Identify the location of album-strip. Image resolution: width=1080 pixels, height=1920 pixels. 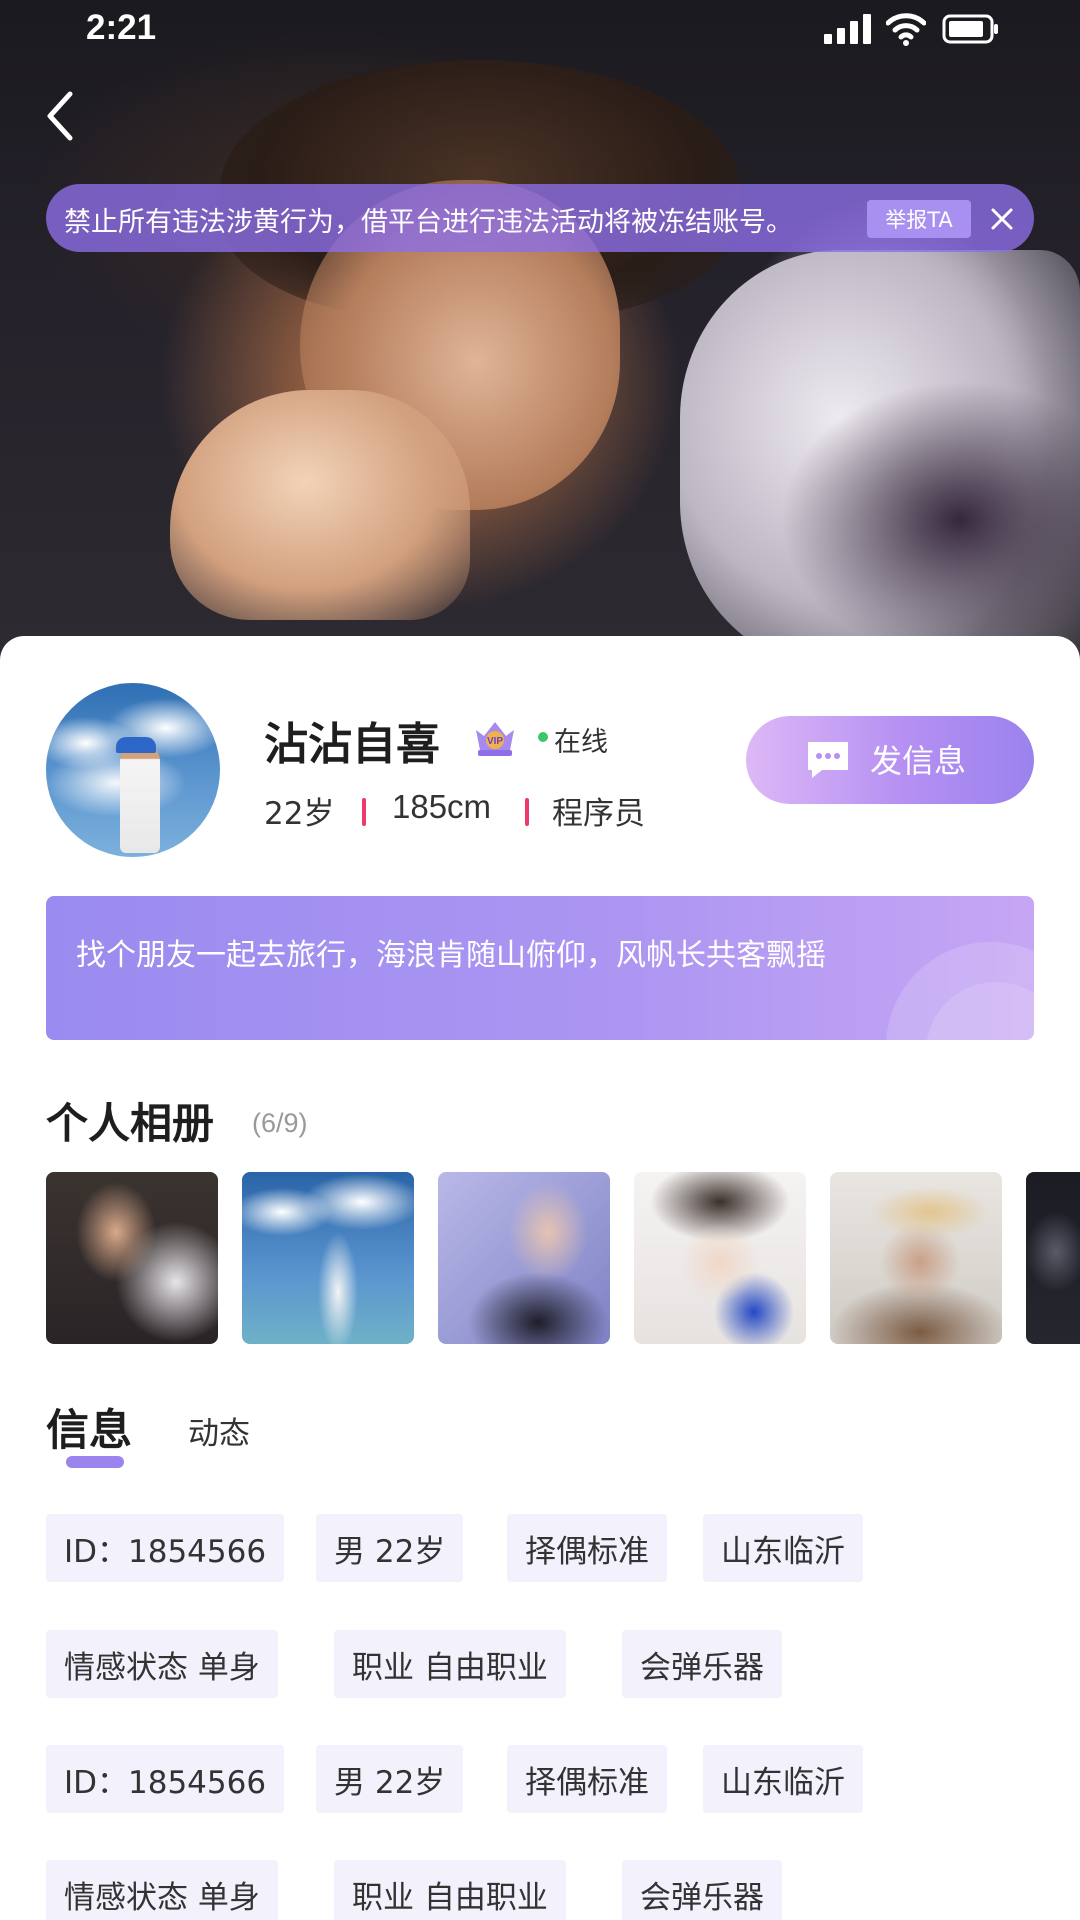
(563, 1258).